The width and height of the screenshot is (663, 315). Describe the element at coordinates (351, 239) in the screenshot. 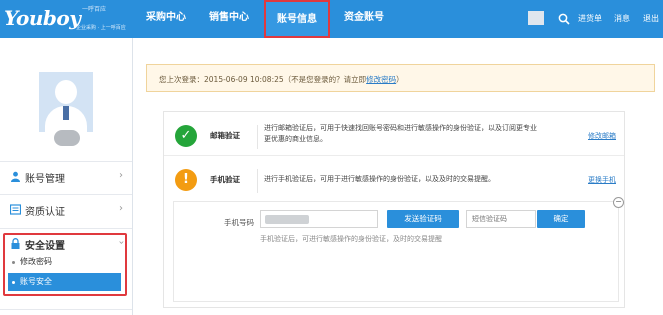

I see `phone-hint-text: 手机验证后，可进行敏感操作的身份验证，及时的交易提醒` at that location.